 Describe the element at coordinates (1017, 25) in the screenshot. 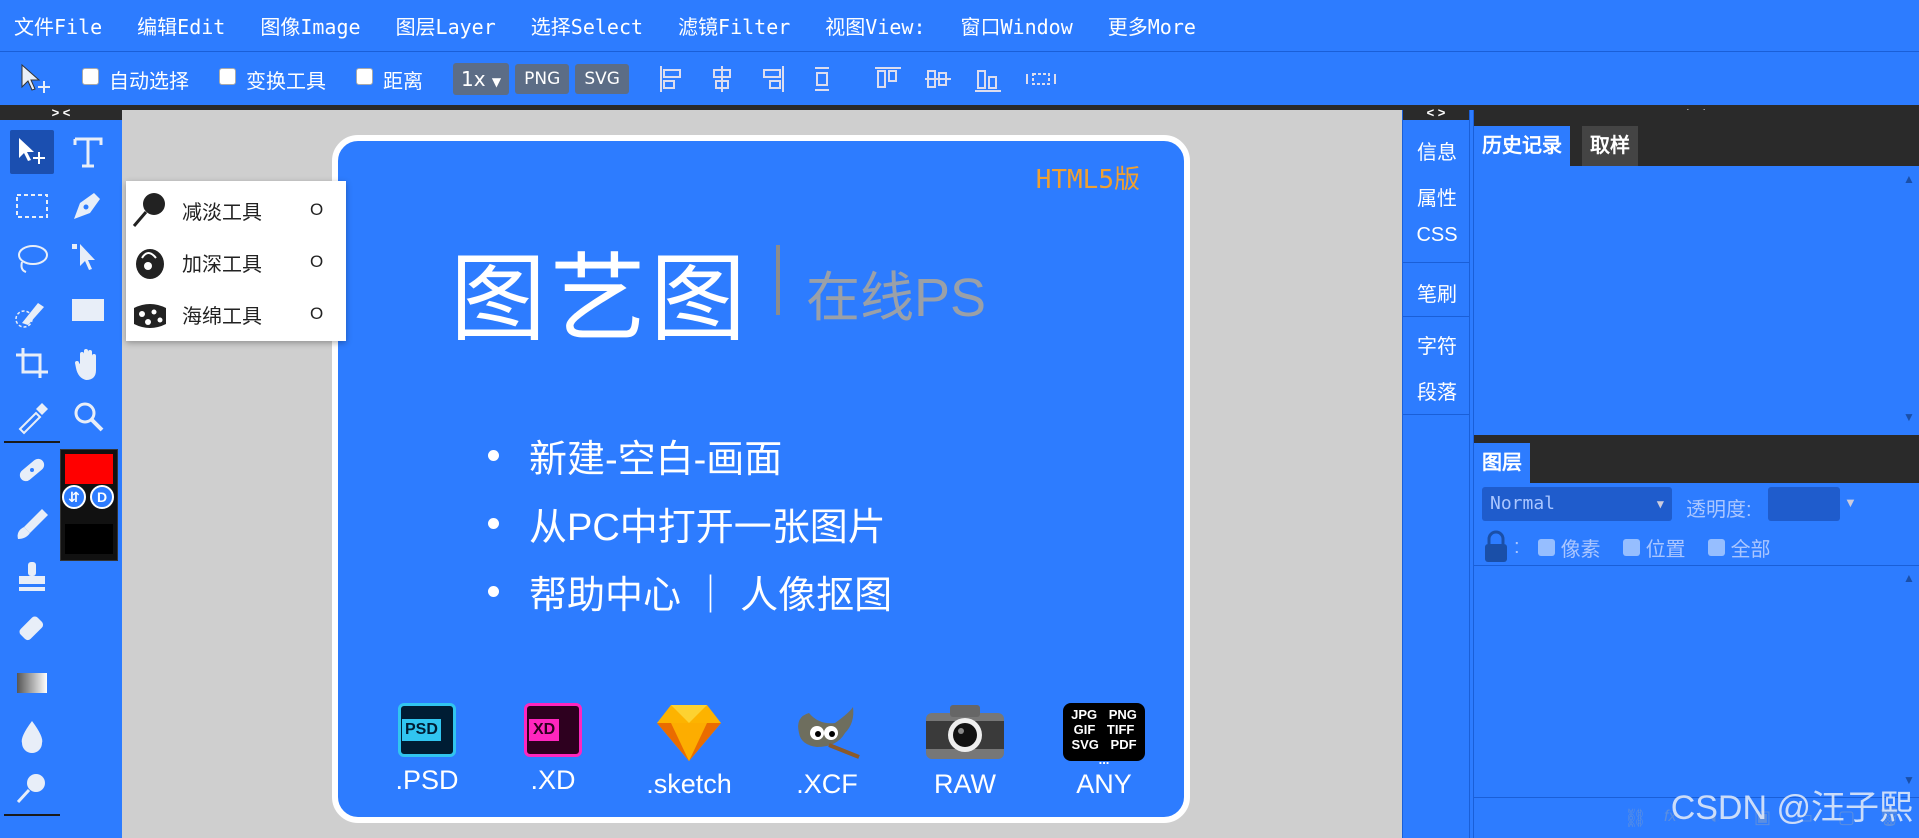

I see `menu-window: 窗口Window` at that location.